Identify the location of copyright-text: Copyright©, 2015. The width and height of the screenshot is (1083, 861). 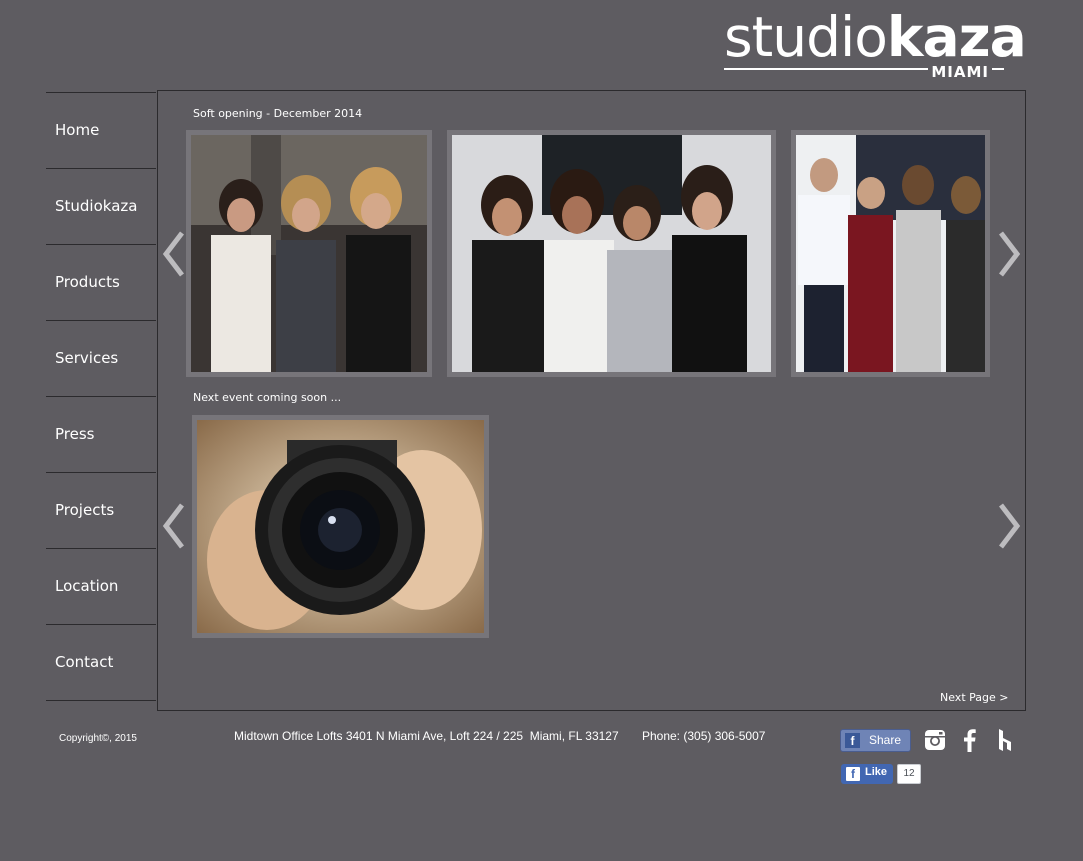
(98, 738).